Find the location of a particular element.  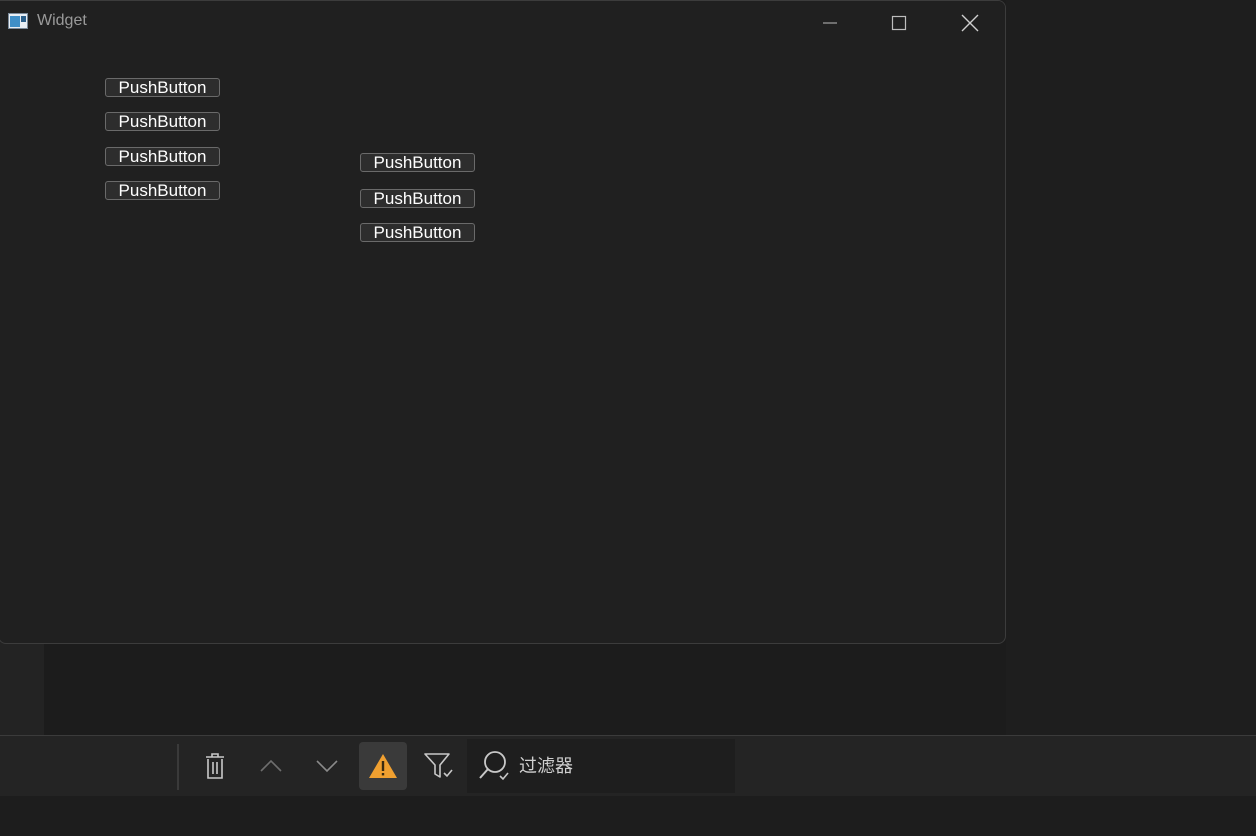

maximize-icon is located at coordinates (899, 23).